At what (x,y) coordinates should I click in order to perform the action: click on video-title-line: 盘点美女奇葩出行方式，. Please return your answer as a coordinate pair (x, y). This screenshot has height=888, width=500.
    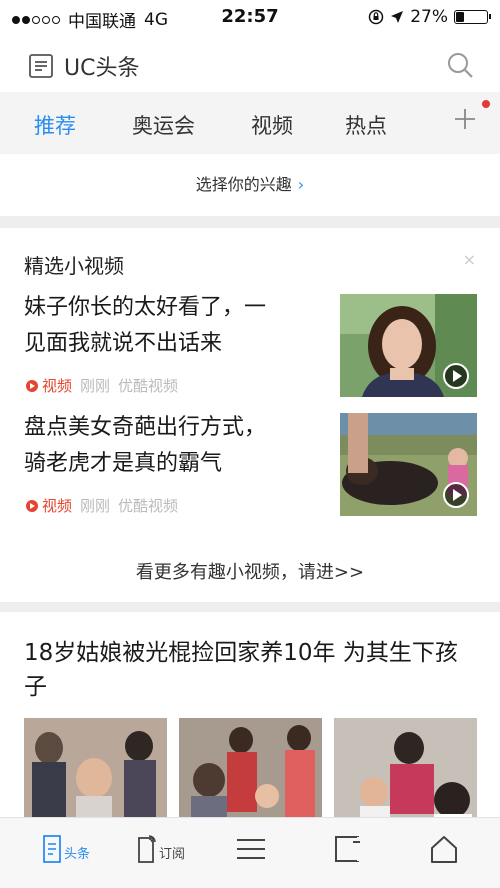
    Looking at the image, I should click on (145, 427).